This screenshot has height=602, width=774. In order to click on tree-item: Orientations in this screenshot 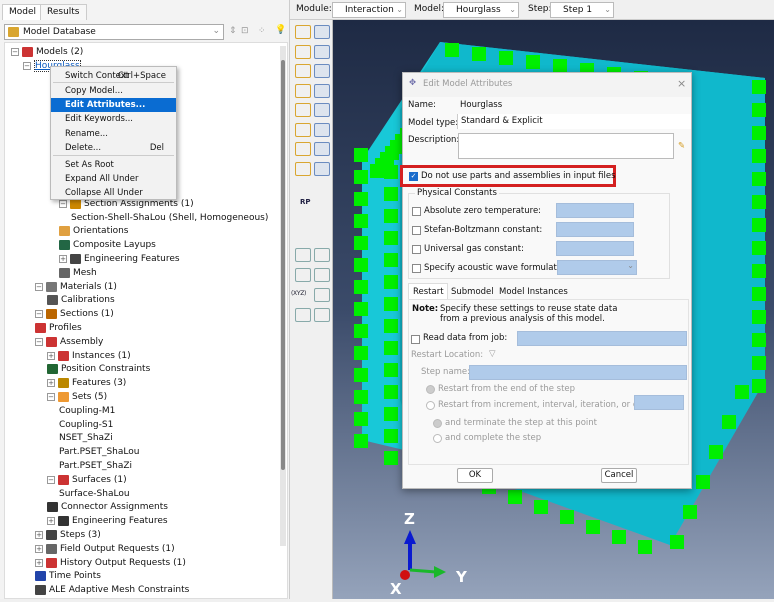, I will do `click(94, 231)`.